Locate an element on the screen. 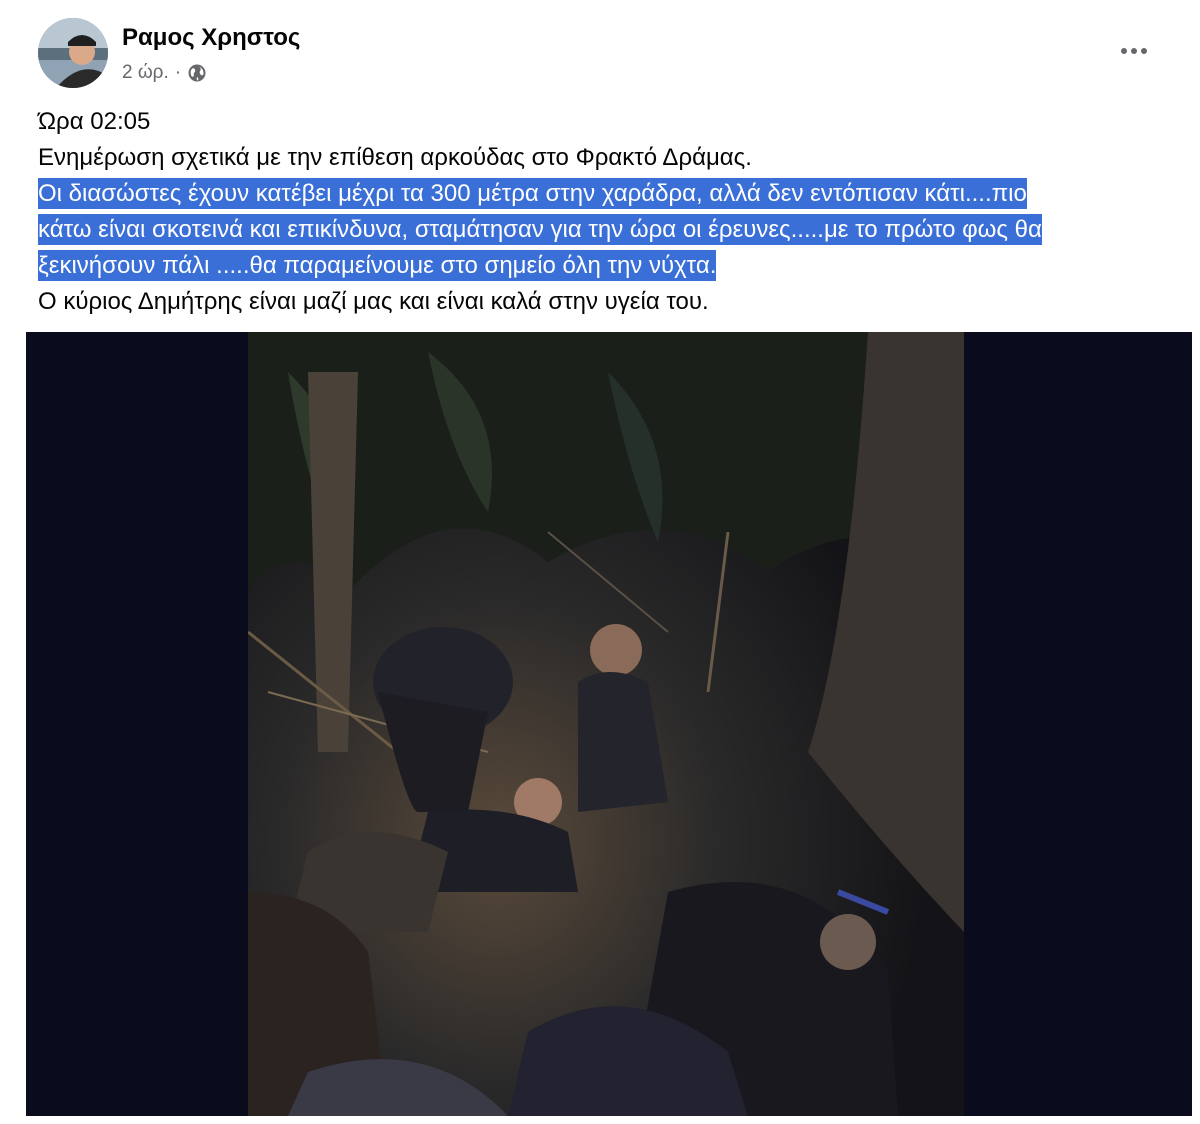 The image size is (1200, 1124). post-text-line: Ώρα 02:05 is located at coordinates (94, 121).